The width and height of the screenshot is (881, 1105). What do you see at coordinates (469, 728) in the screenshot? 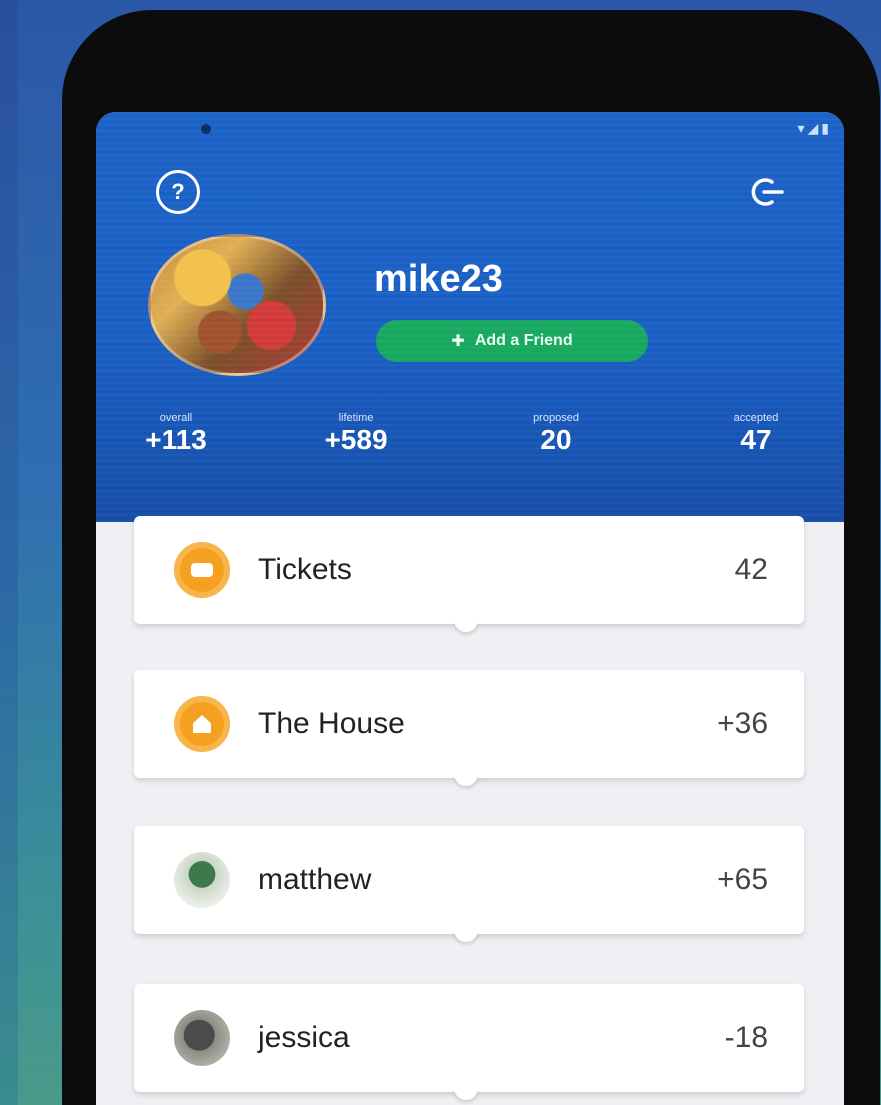
I see `list-item: The House +36` at bounding box center [469, 728].